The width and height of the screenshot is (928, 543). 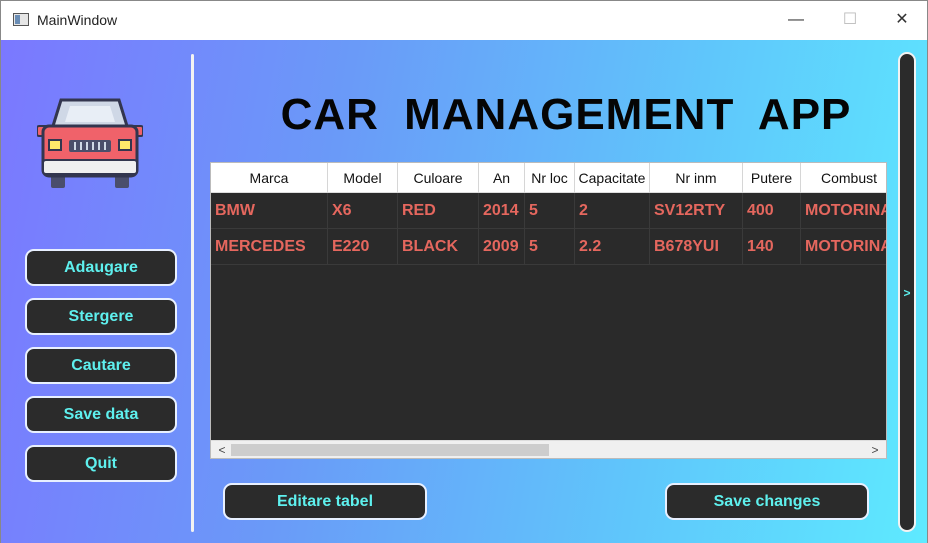 I want to click on expand-arrow-icon: >, so click(x=907, y=293).